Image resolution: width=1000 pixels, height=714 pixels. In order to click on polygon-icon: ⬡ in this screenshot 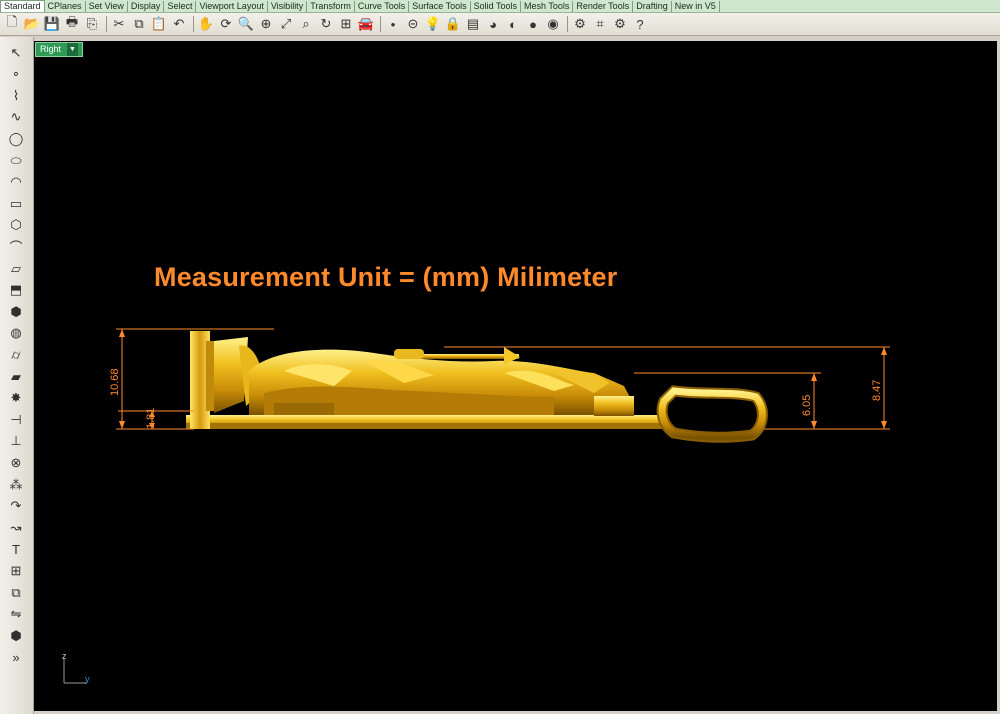, I will do `click(16, 225)`.